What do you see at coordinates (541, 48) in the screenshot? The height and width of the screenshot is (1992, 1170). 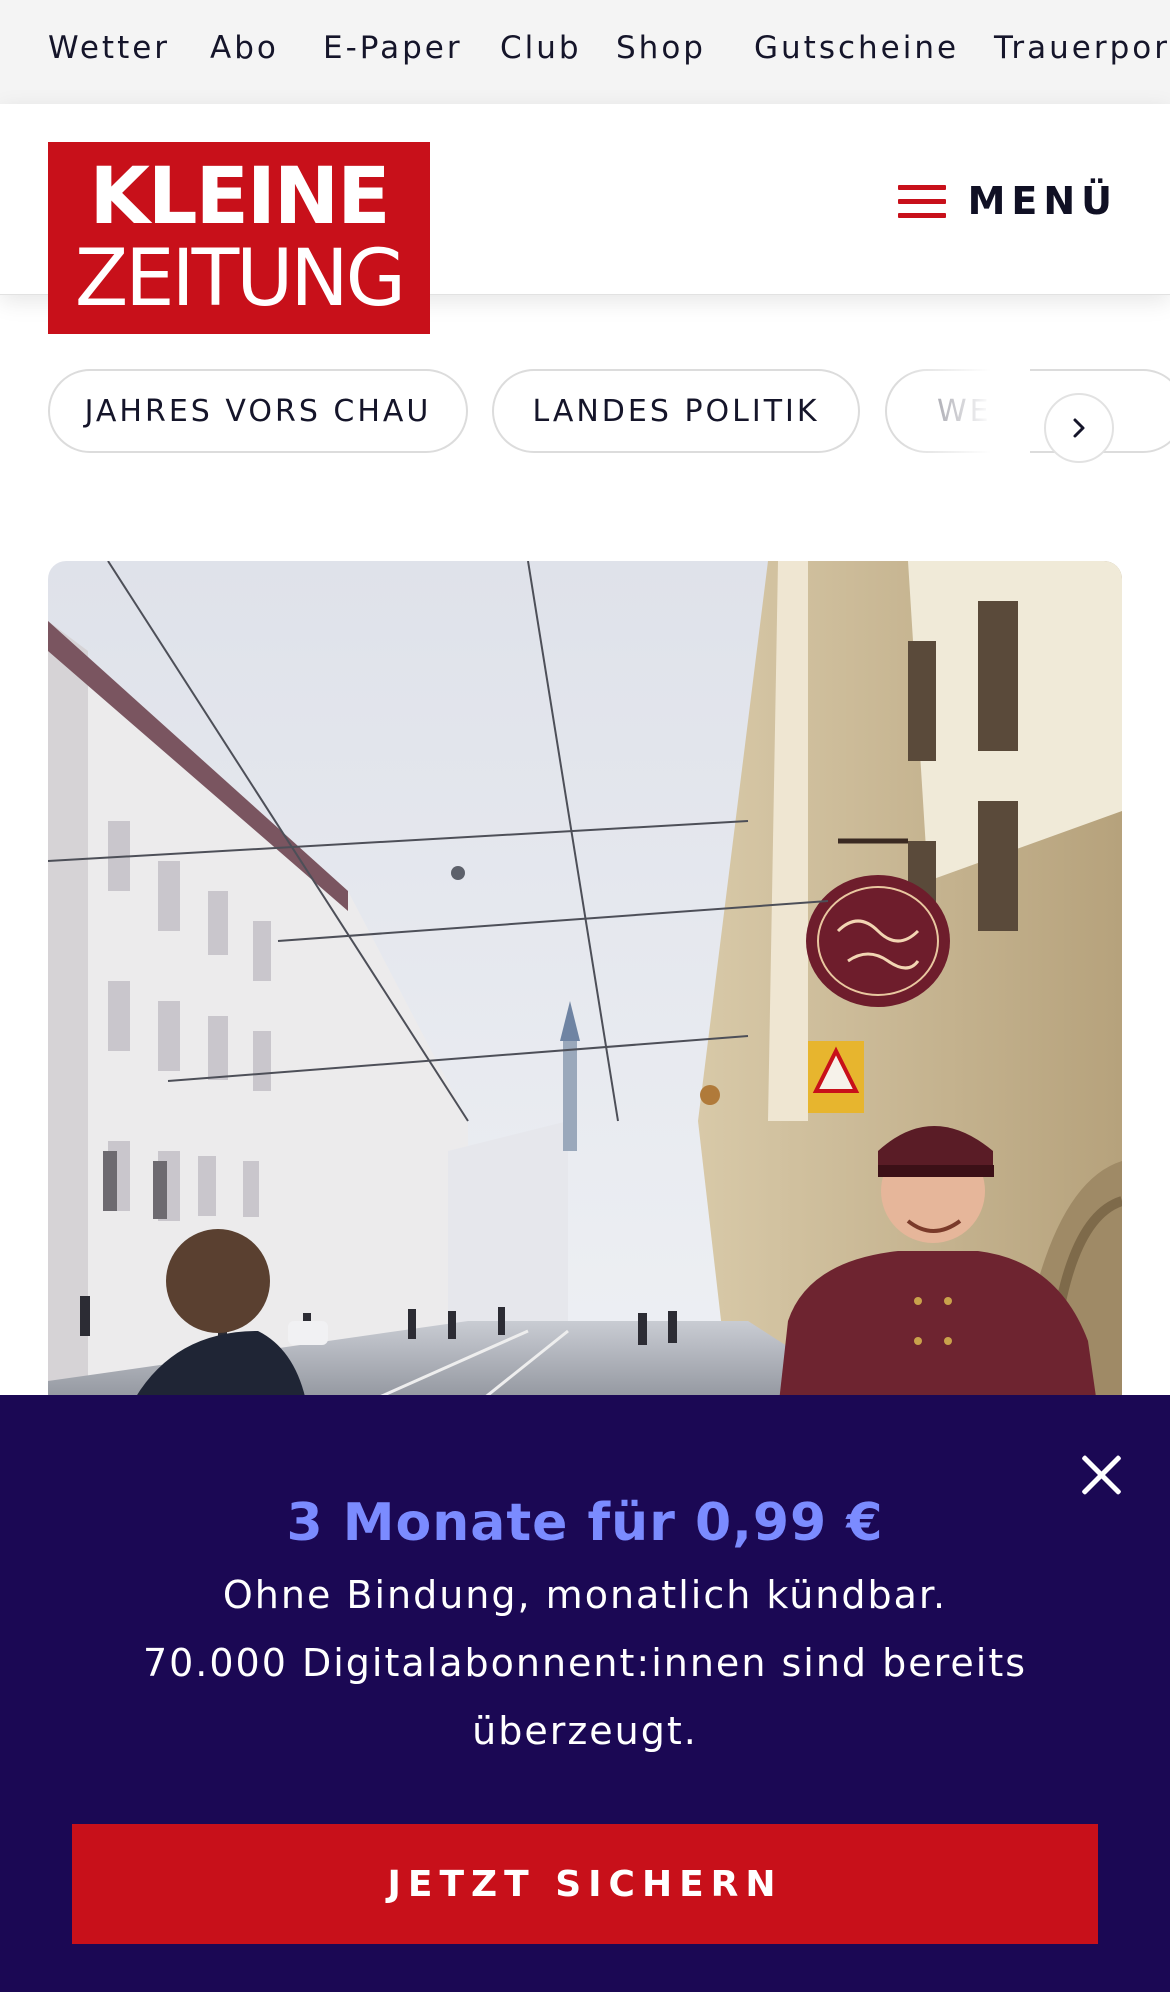 I see `topnav-link-club: Club` at bounding box center [541, 48].